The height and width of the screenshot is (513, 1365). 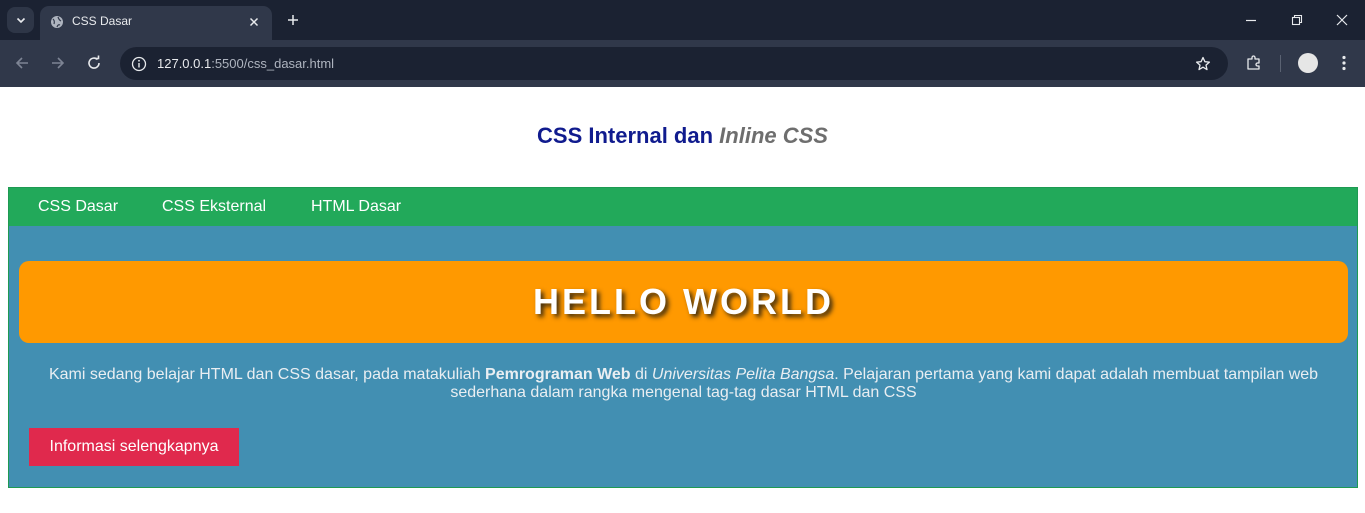 I want to click on restore-icon, so click(x=1297, y=20).